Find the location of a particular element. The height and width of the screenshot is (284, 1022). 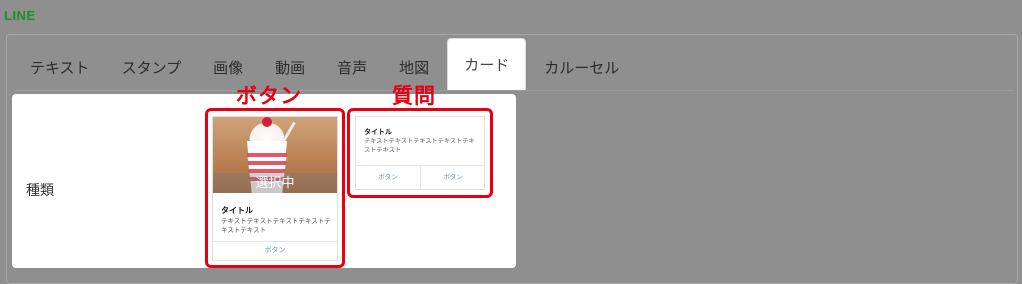

tab-carousel: カルーセル is located at coordinates (581, 66).